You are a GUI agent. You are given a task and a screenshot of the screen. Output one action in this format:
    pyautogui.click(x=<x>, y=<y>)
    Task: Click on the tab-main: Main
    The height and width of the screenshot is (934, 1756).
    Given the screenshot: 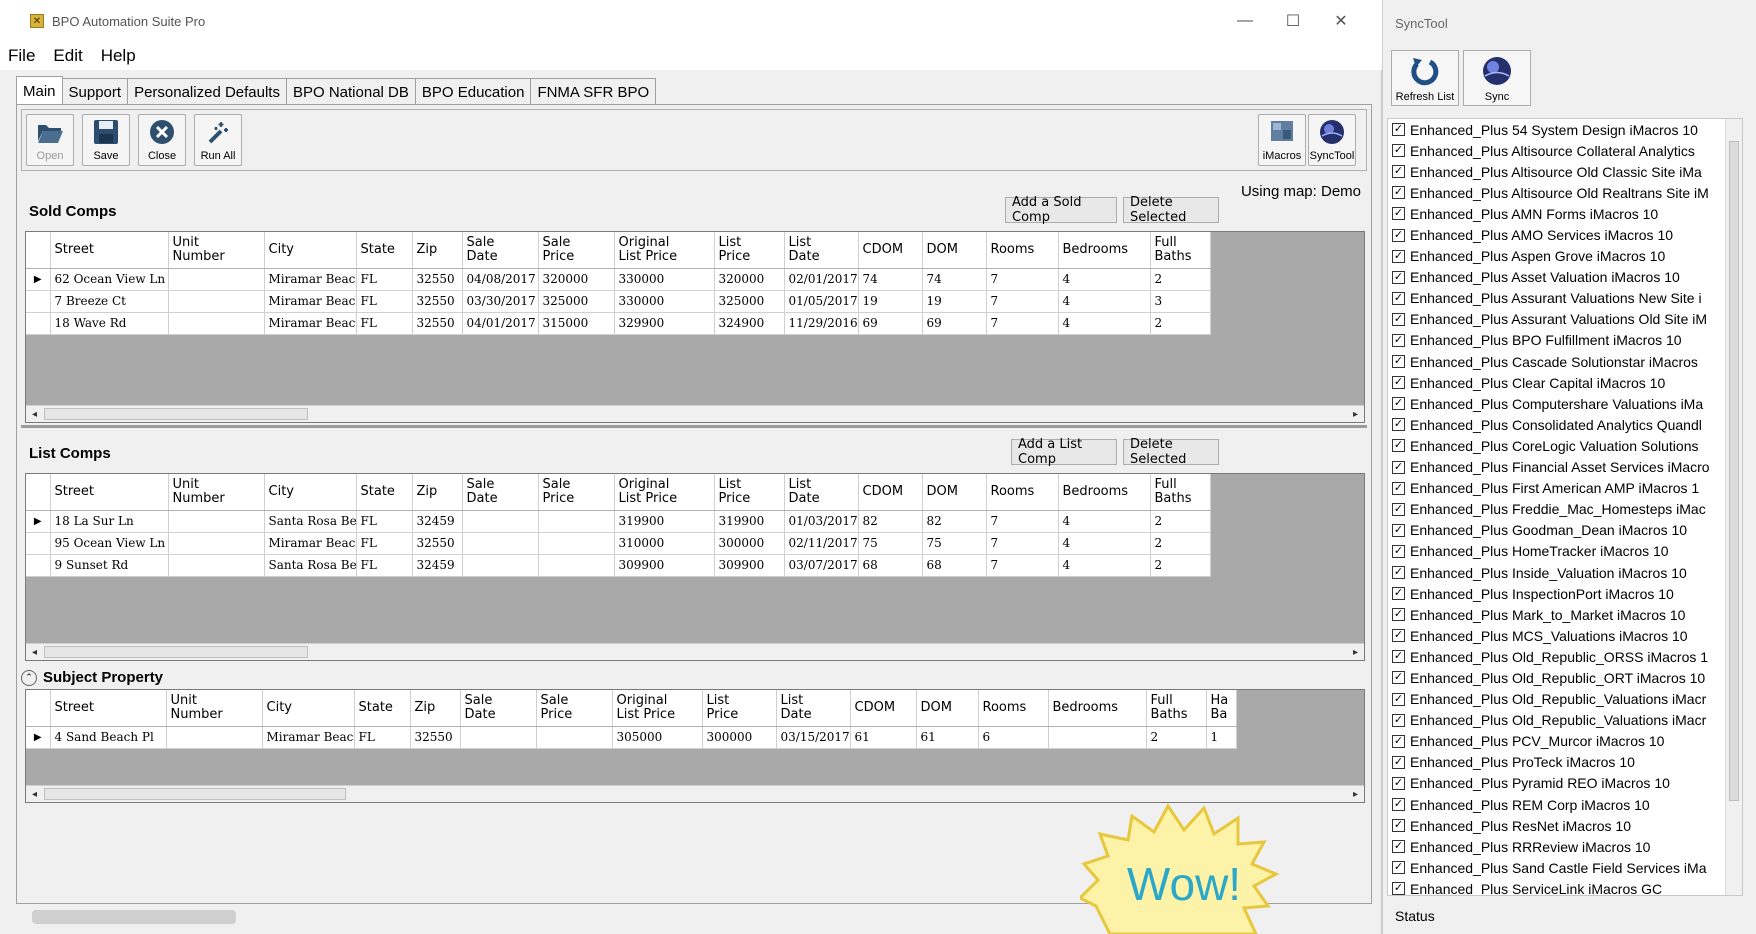 What is the action you would take?
    pyautogui.click(x=39, y=90)
    